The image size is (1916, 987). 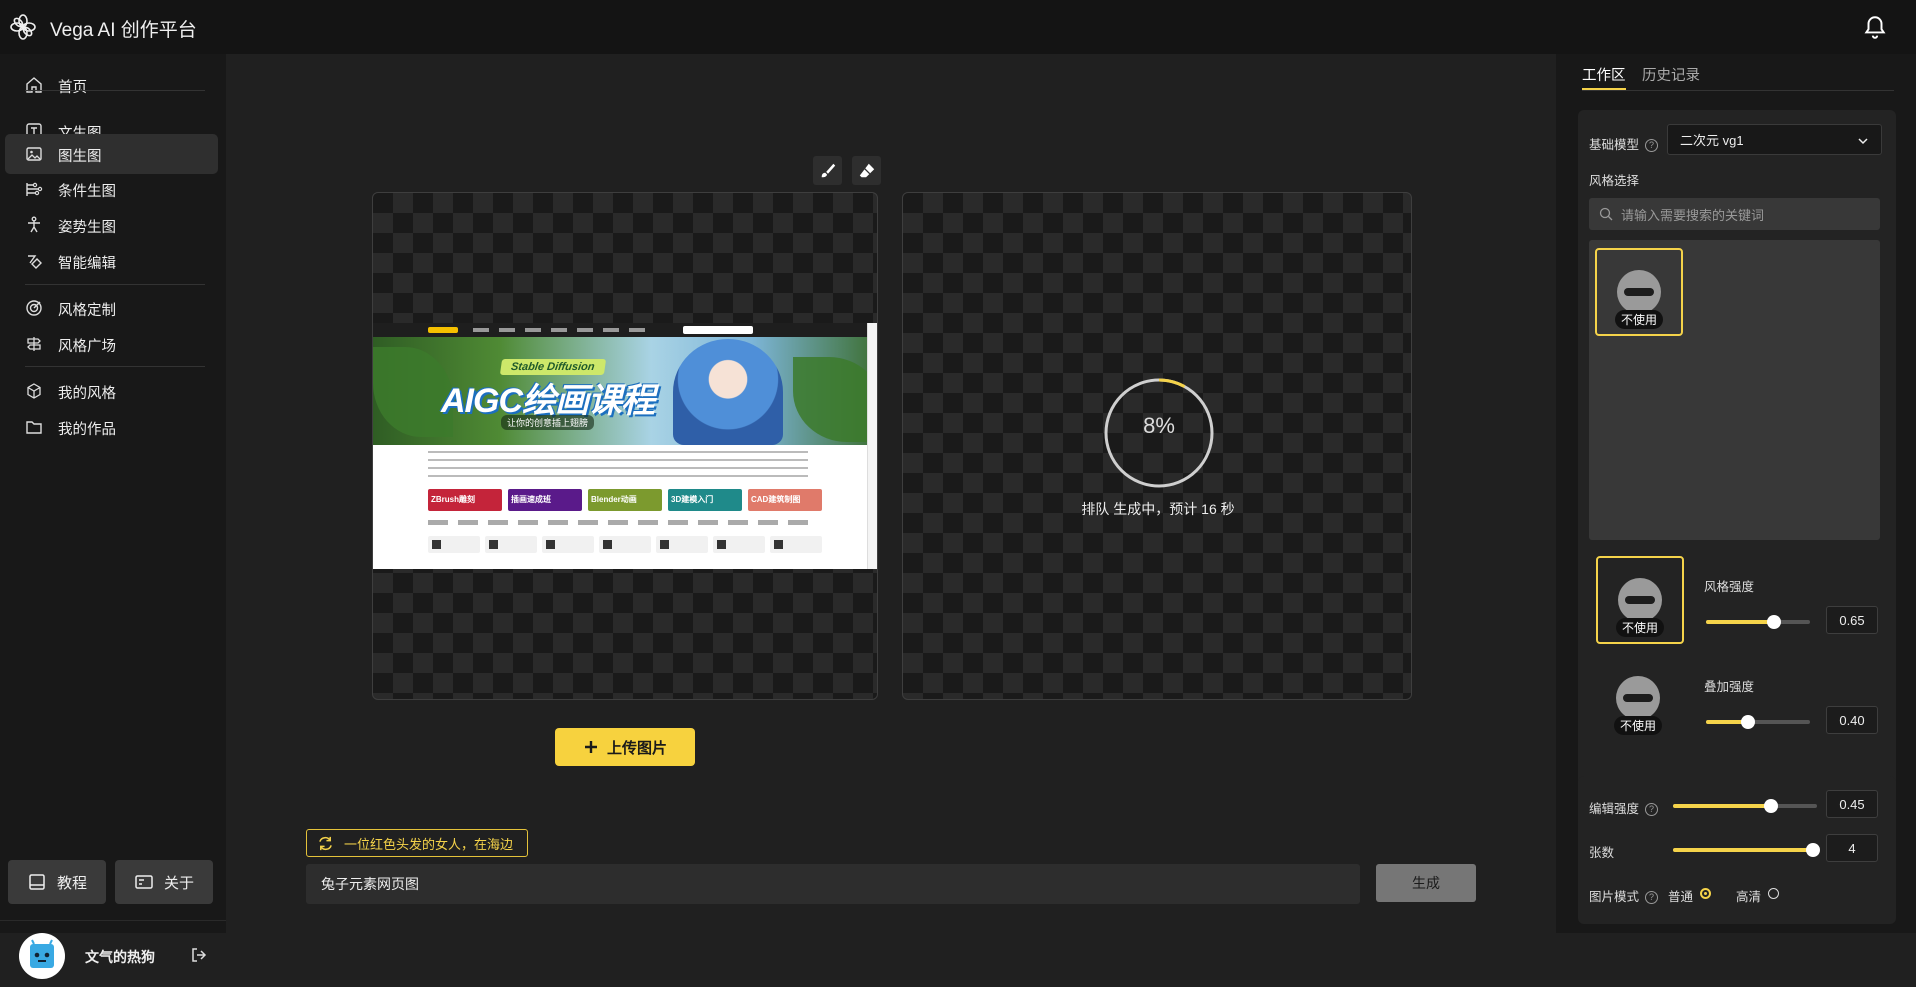 What do you see at coordinates (111, 154) in the screenshot?
I see `sidebar-item-img2img: 图生图` at bounding box center [111, 154].